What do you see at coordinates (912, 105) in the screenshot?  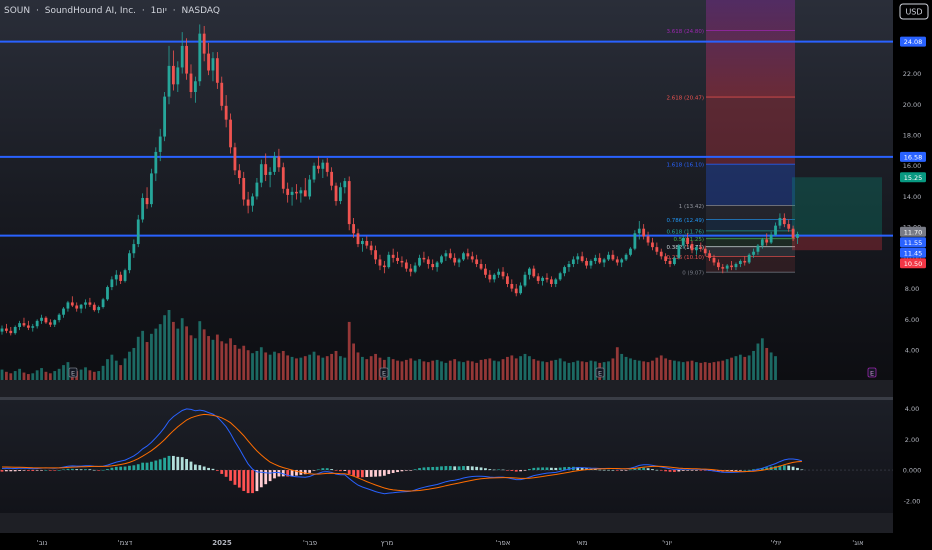 I see `price-tick-label: 20.00` at bounding box center [912, 105].